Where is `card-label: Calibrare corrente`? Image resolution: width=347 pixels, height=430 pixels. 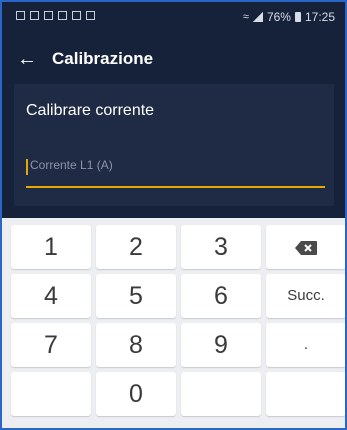
card-label: Calibrare corrente is located at coordinates (90, 110).